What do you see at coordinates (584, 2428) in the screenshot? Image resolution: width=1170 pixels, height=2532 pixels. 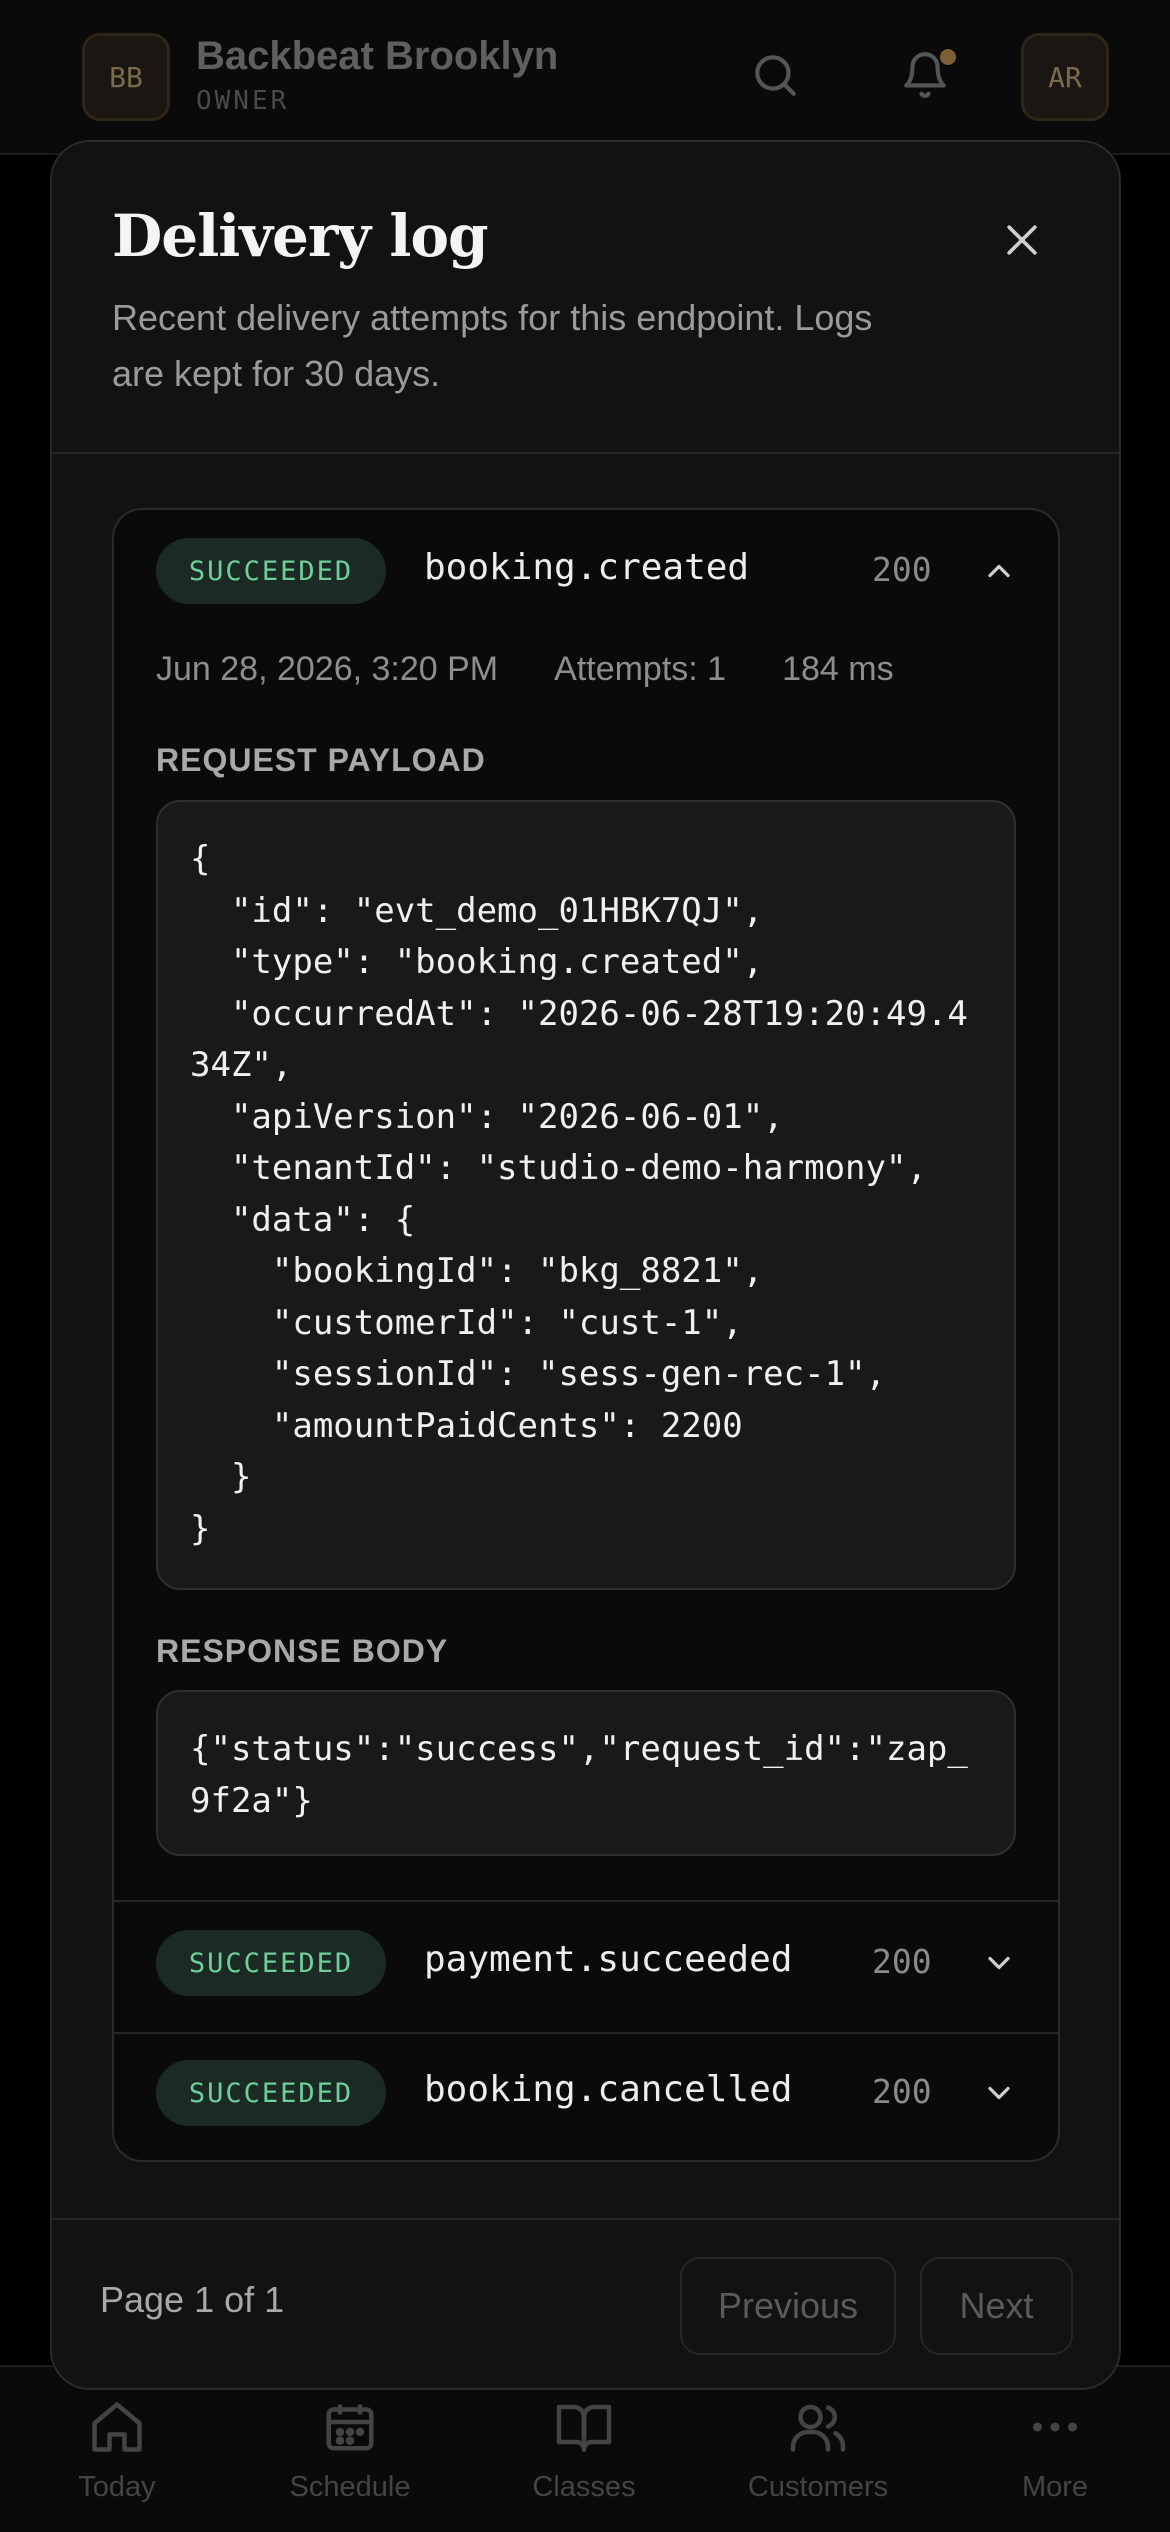 I see `book-icon` at bounding box center [584, 2428].